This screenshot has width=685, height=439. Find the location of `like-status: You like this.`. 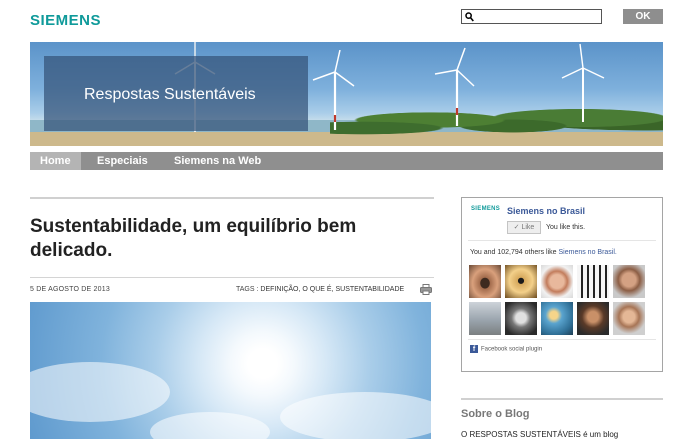

like-status: You like this. is located at coordinates (566, 227).